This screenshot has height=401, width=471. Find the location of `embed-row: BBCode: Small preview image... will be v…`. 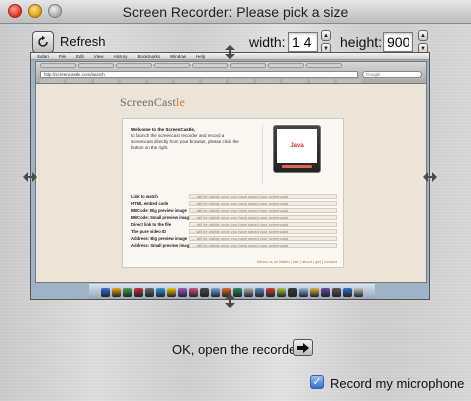

embed-row: BBCode: Small preview image... will be v… is located at coordinates (234, 217).